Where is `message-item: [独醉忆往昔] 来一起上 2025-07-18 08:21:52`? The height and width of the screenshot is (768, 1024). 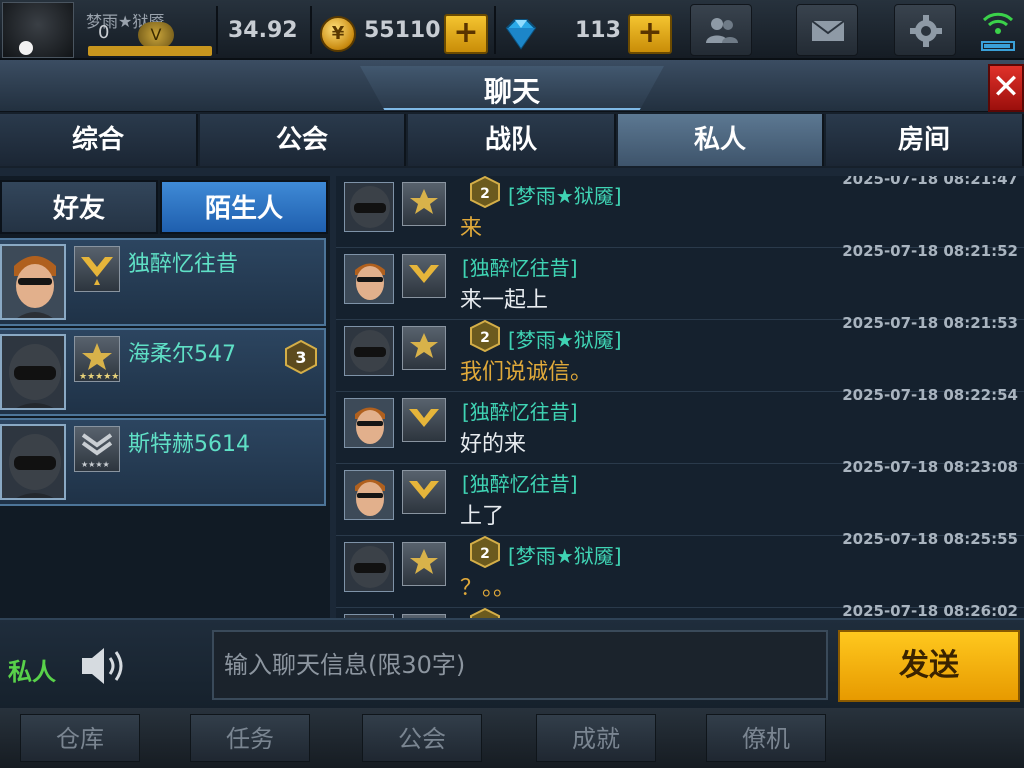 message-item: [独醉忆往昔] 来一起上 2025-07-18 08:21:52 is located at coordinates (680, 281).